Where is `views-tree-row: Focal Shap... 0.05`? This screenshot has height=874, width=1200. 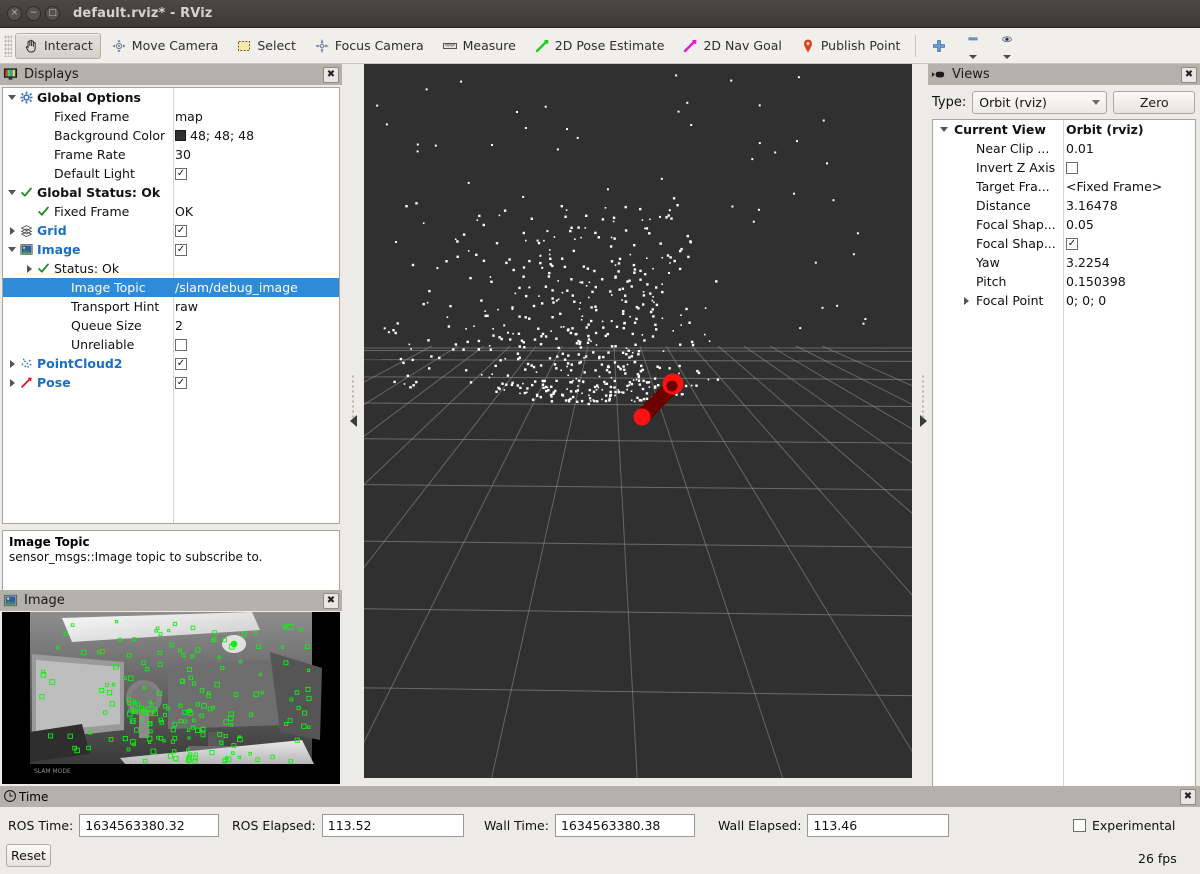
views-tree-row: Focal Shap... 0.05 is located at coordinates (1064, 224).